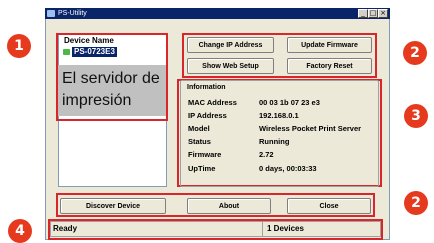 The image size is (434, 243). What do you see at coordinates (199, 141) in the screenshot?
I see `info-key: Status` at bounding box center [199, 141].